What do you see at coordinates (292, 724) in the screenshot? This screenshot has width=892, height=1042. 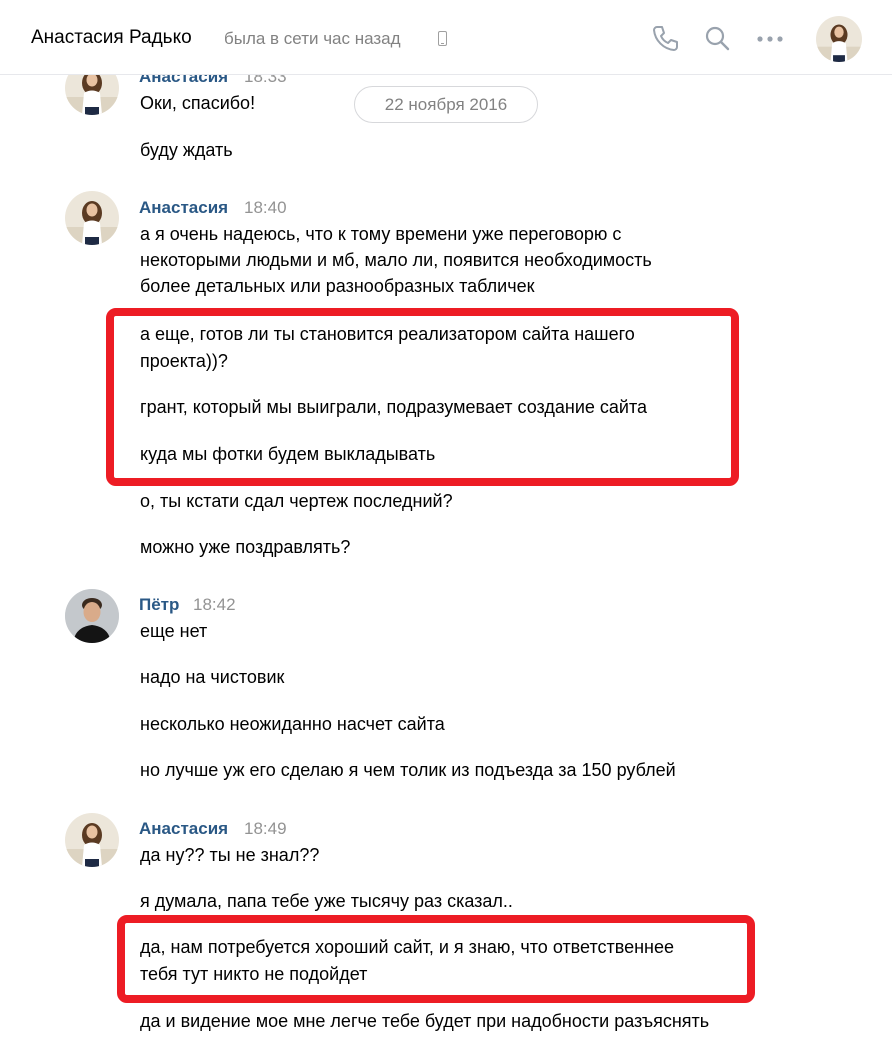 I see `message-text: несколько неожиданно насчет сайта` at bounding box center [292, 724].